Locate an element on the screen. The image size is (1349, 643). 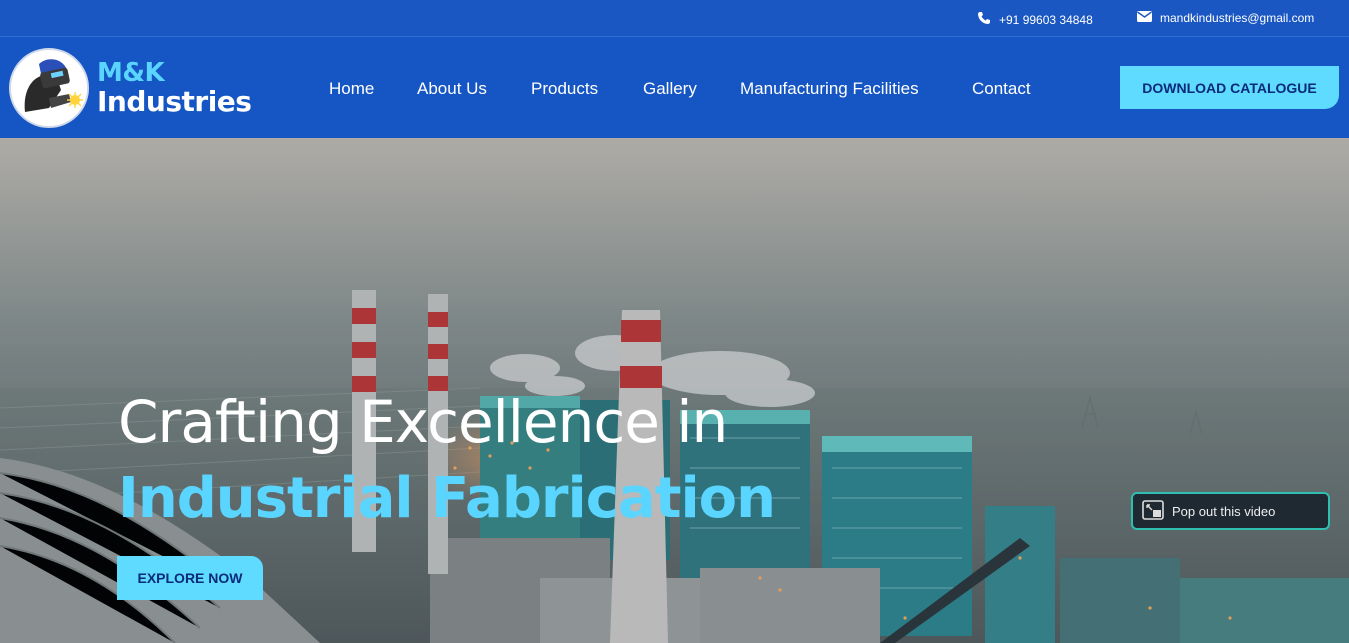
nav-manufacturing-facilities: Manufacturing Facilities is located at coordinates (829, 89).